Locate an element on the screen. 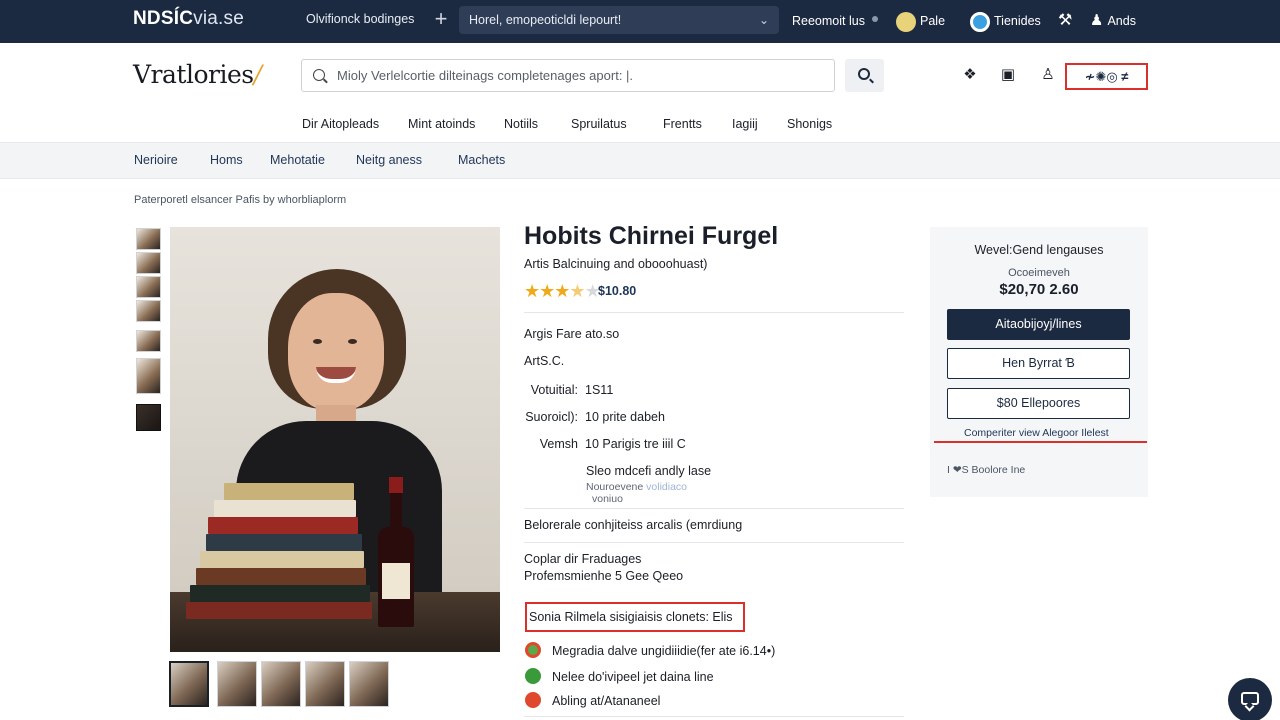 The width and height of the screenshot is (1280, 720). feature-item: Abling at/Atananeel is located at coordinates (592, 700).